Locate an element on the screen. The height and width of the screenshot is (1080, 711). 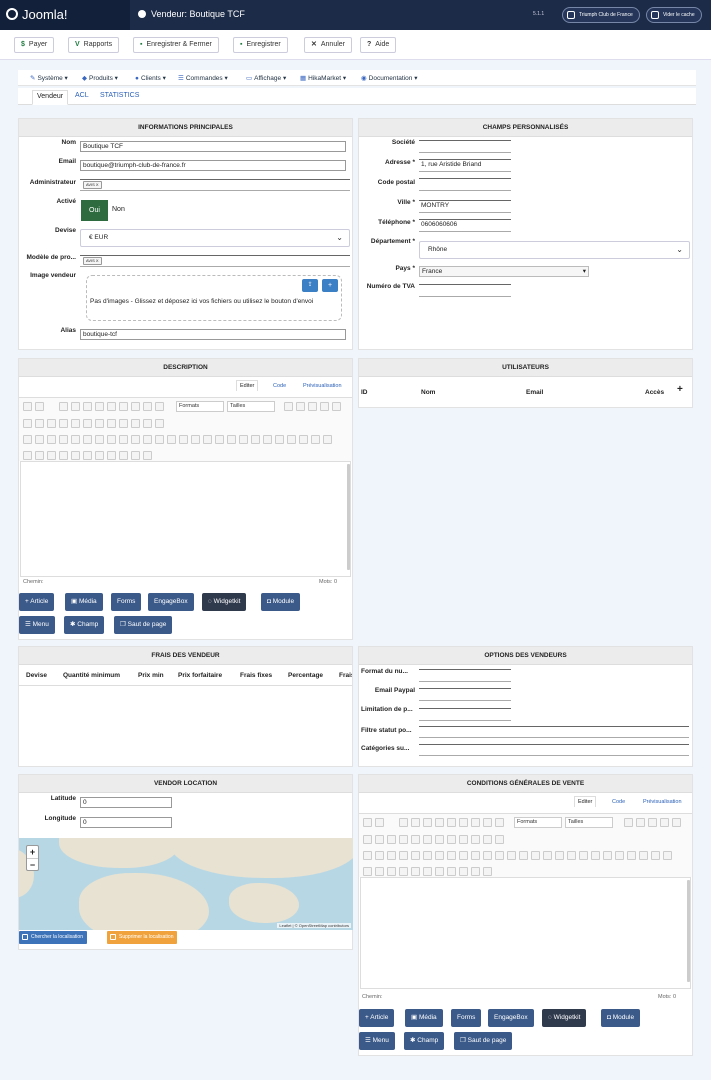
zoom-out-button: − is located at coordinates (32, 864).